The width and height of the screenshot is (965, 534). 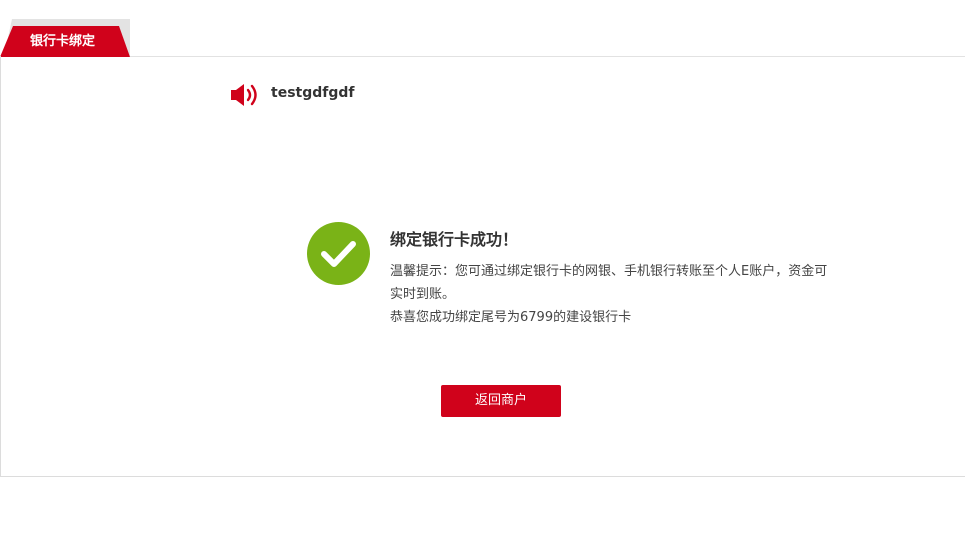 I want to click on merchant-name: testgdfgdf, so click(x=313, y=93).